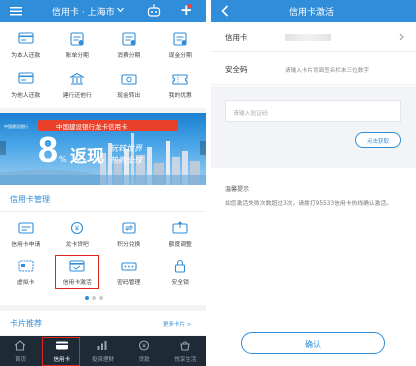  Describe the element at coordinates (313, 127) in the screenshot. I see `verification-area: 请输入验证码 点击获取` at that location.